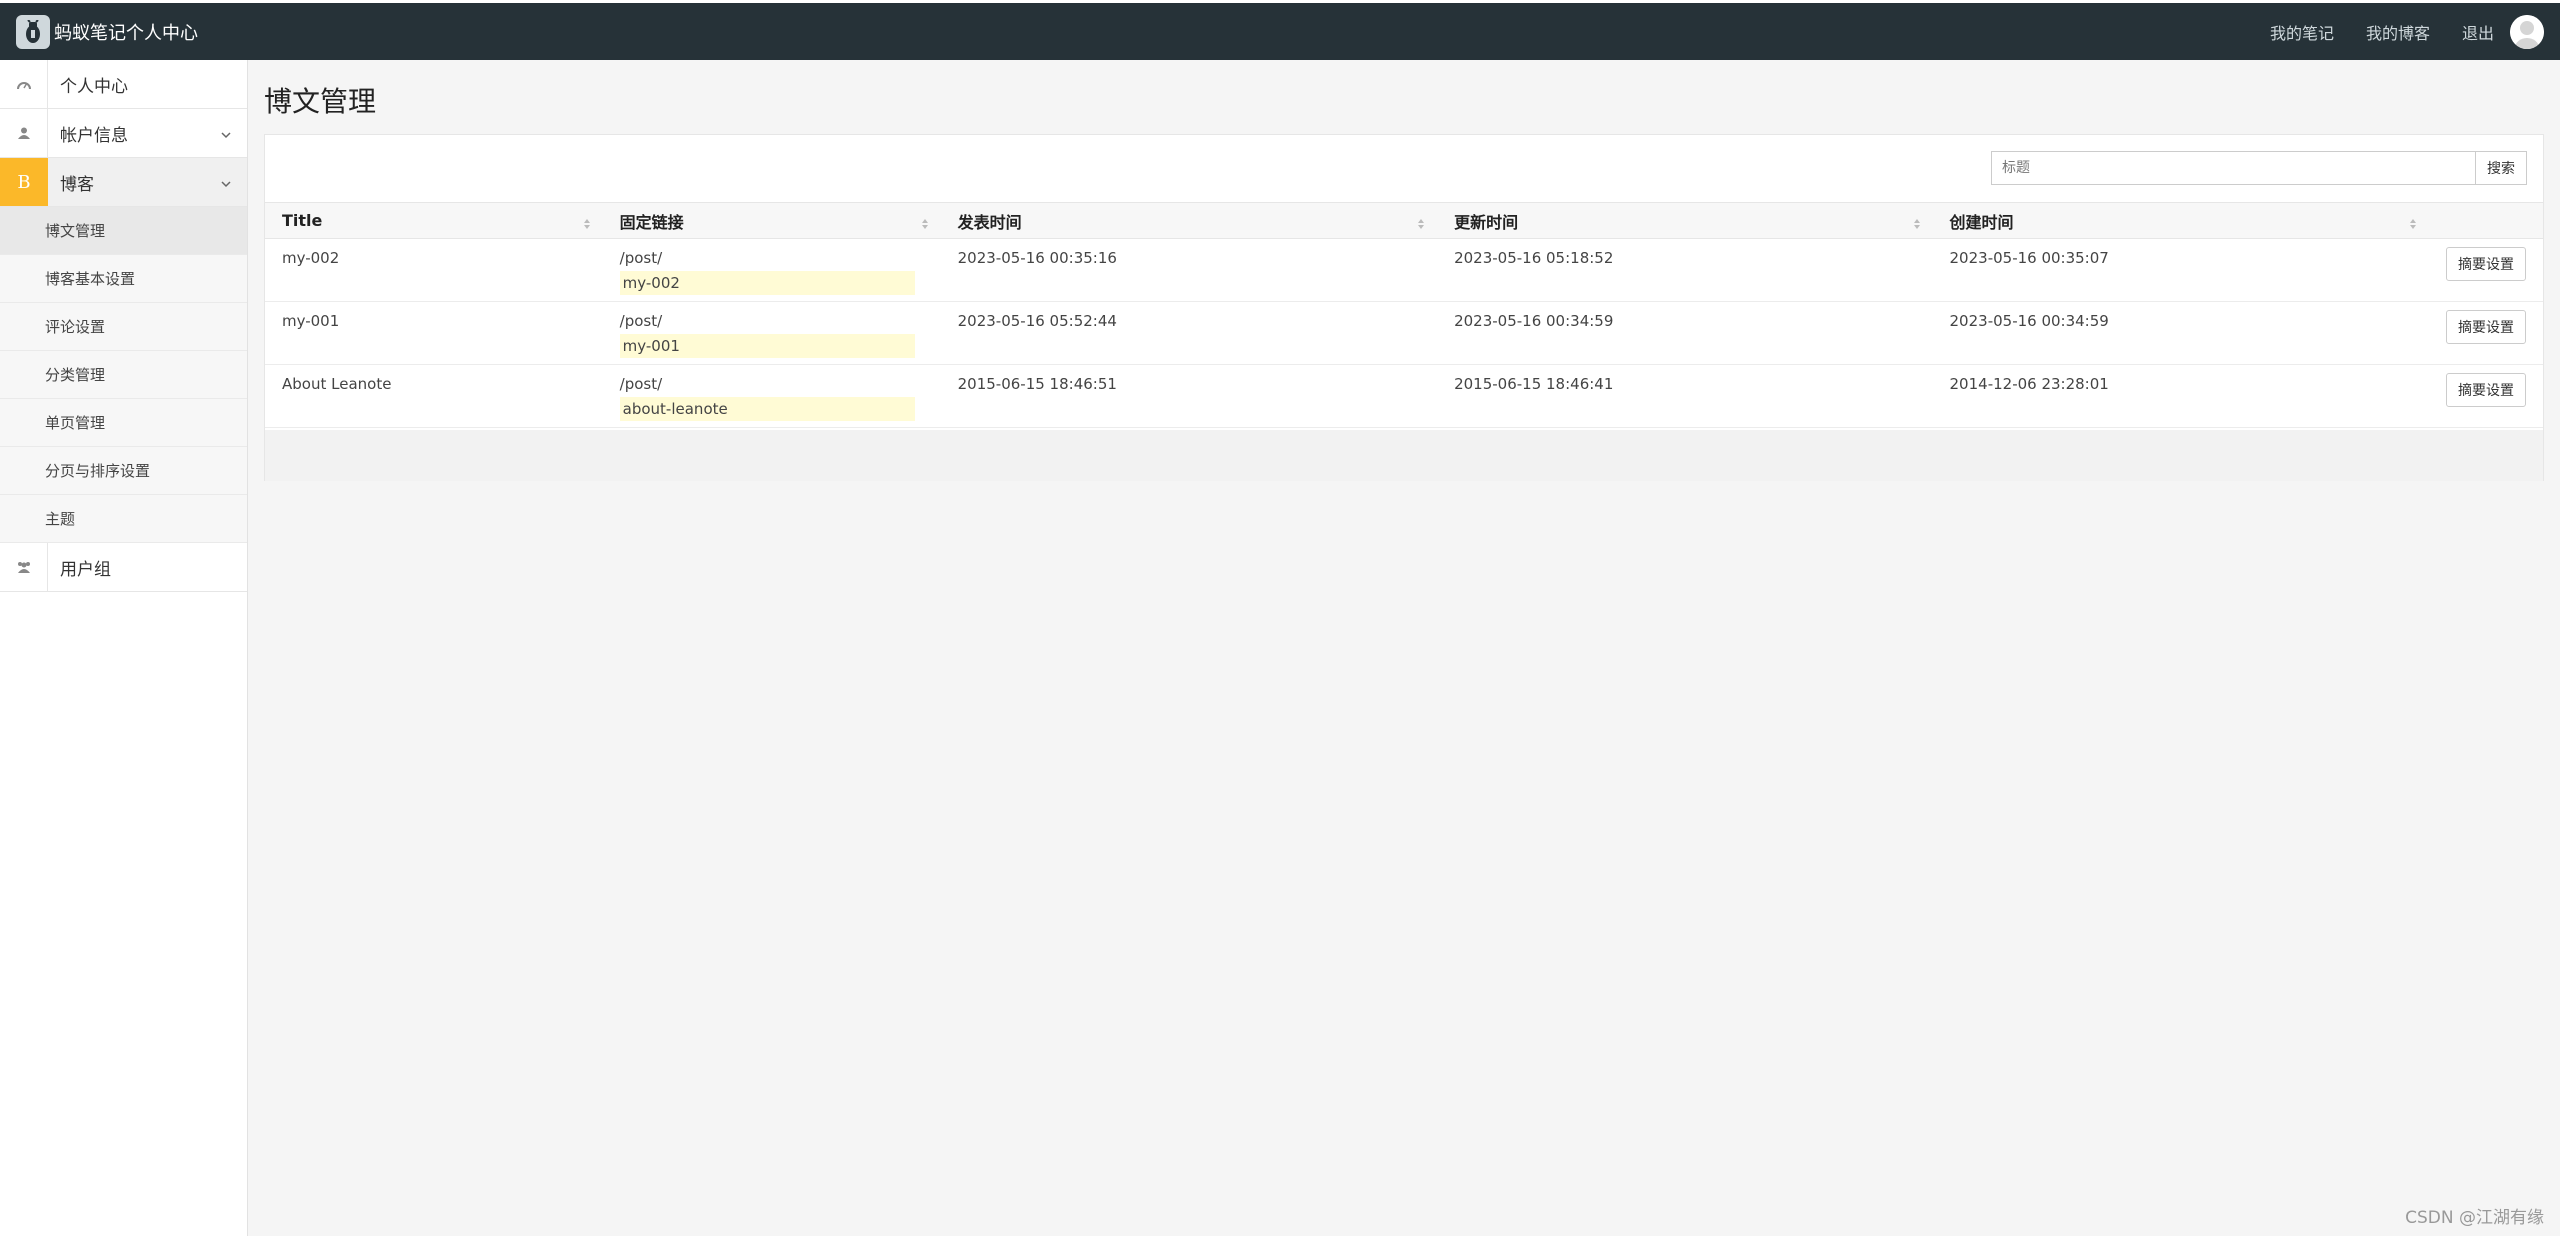 The image size is (2560, 1236). Describe the element at coordinates (1189, 270) in the screenshot. I see `published-time: 2023-05-16 00:35:16` at that location.